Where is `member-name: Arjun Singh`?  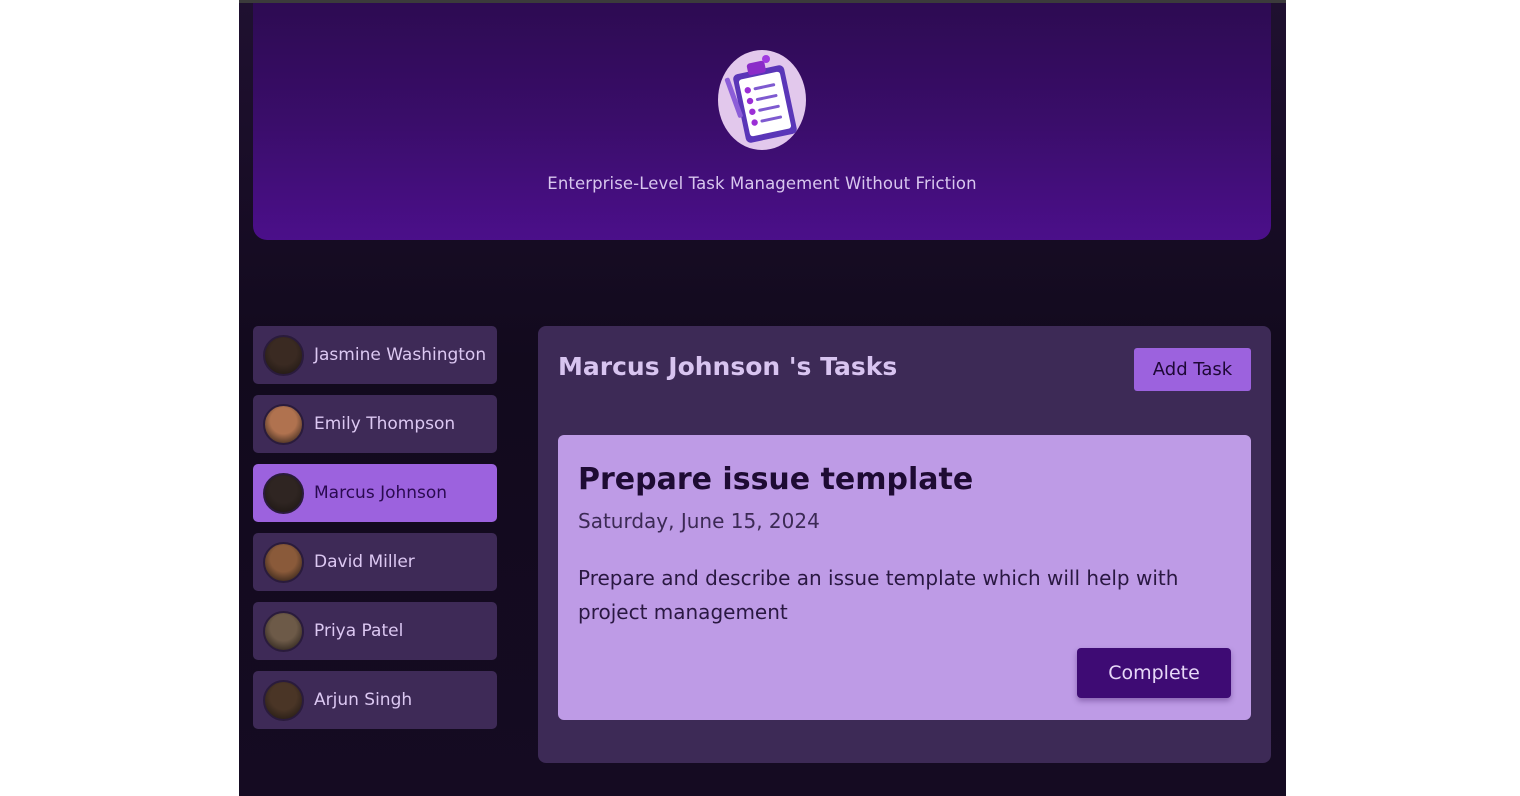
member-name: Arjun Singh is located at coordinates (363, 700).